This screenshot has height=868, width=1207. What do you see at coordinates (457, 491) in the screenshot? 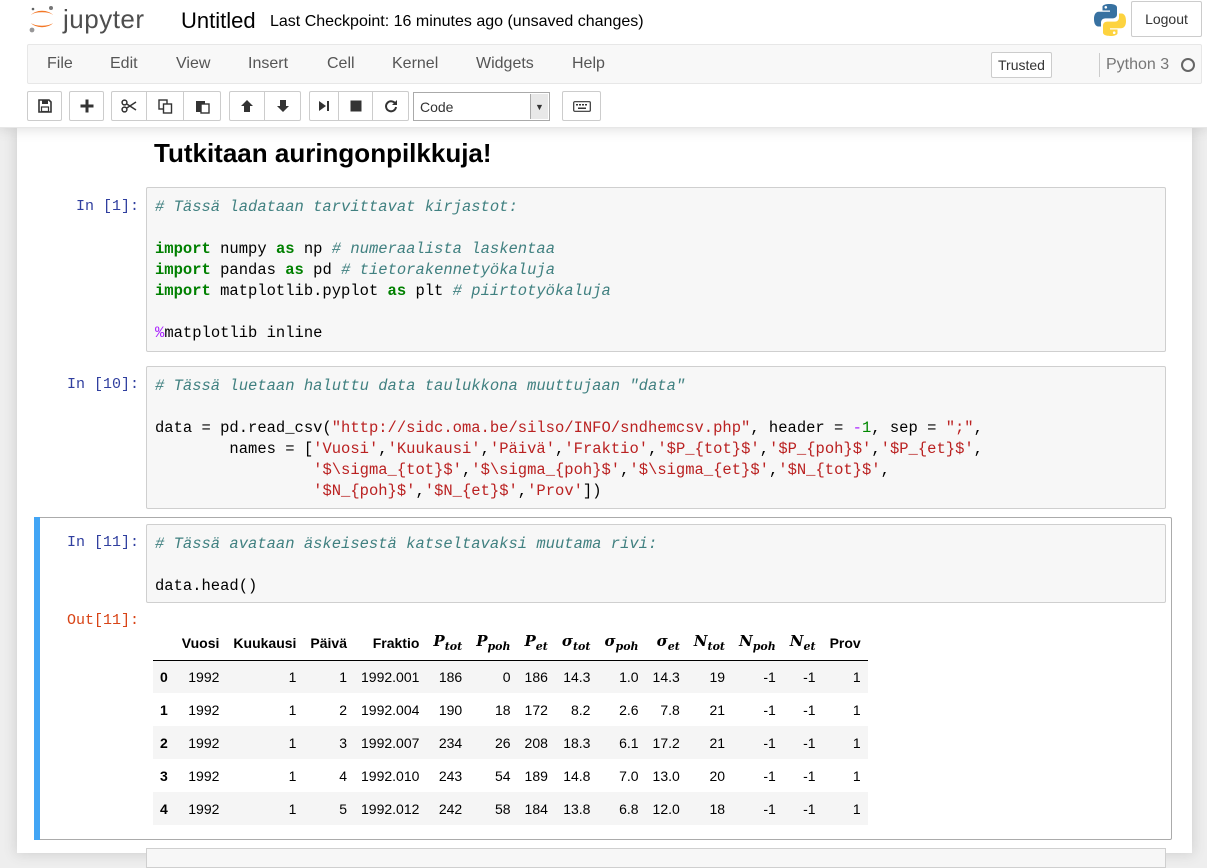
I see `code-line: '$N_{poh}$','$N_{et}$','Prov'])` at bounding box center [457, 491].